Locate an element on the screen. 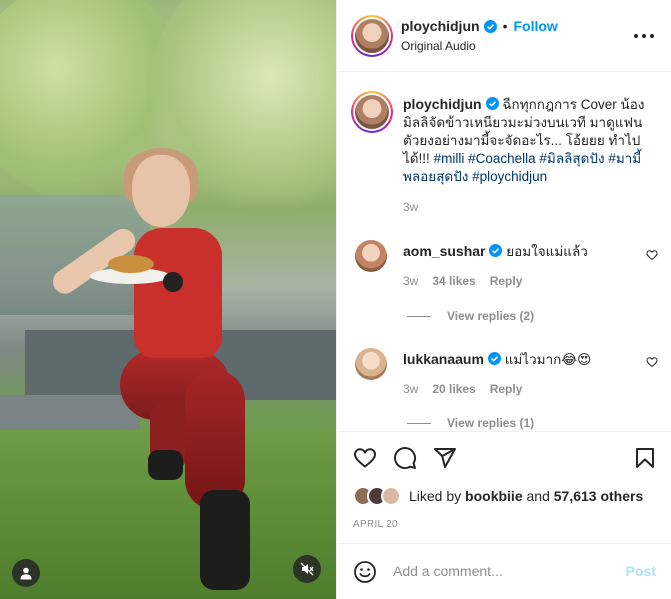 The width and height of the screenshot is (671, 599). liked-by-prefix: Liked by is located at coordinates (435, 496).